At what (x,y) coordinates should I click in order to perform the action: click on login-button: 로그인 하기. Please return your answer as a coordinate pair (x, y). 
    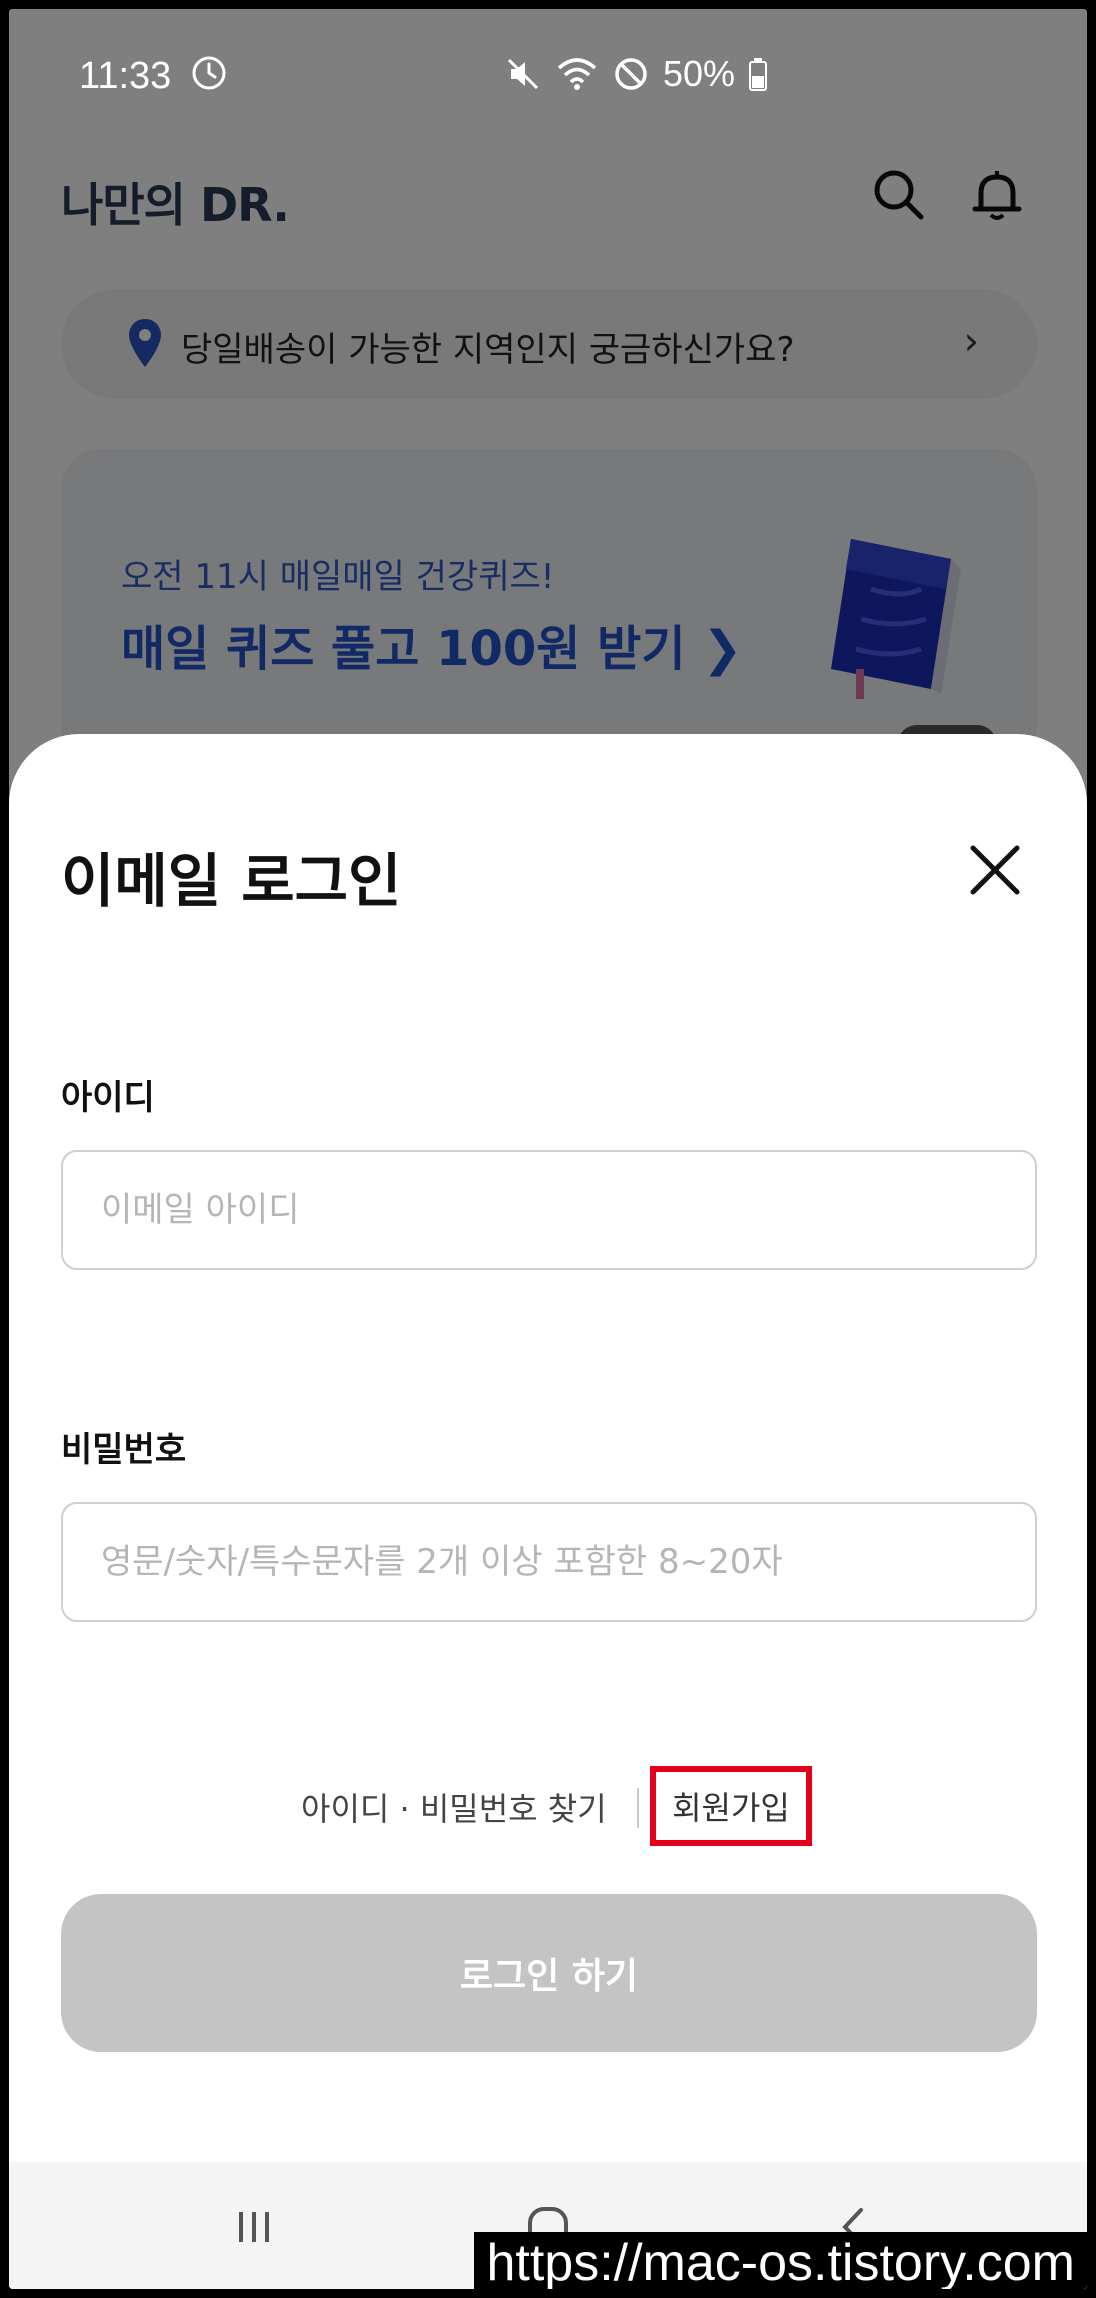
    Looking at the image, I should click on (549, 1973).